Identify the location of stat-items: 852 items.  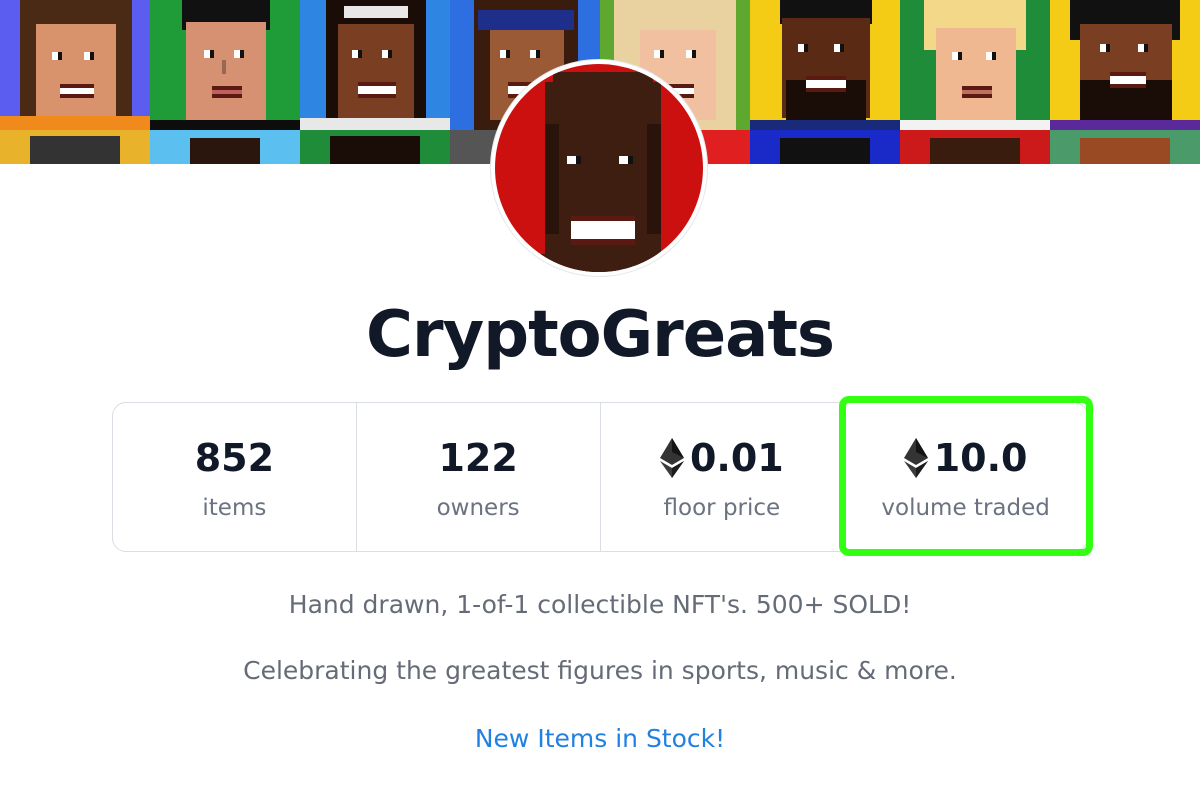
(235, 477).